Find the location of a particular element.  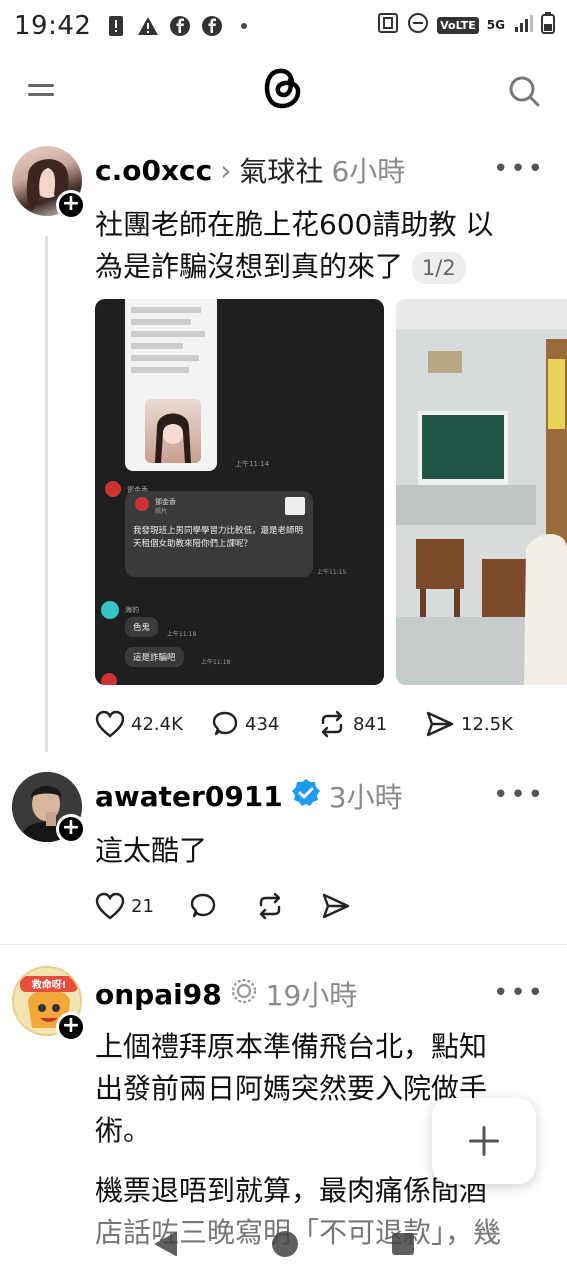

warning-icon is located at coordinates (148, 26).